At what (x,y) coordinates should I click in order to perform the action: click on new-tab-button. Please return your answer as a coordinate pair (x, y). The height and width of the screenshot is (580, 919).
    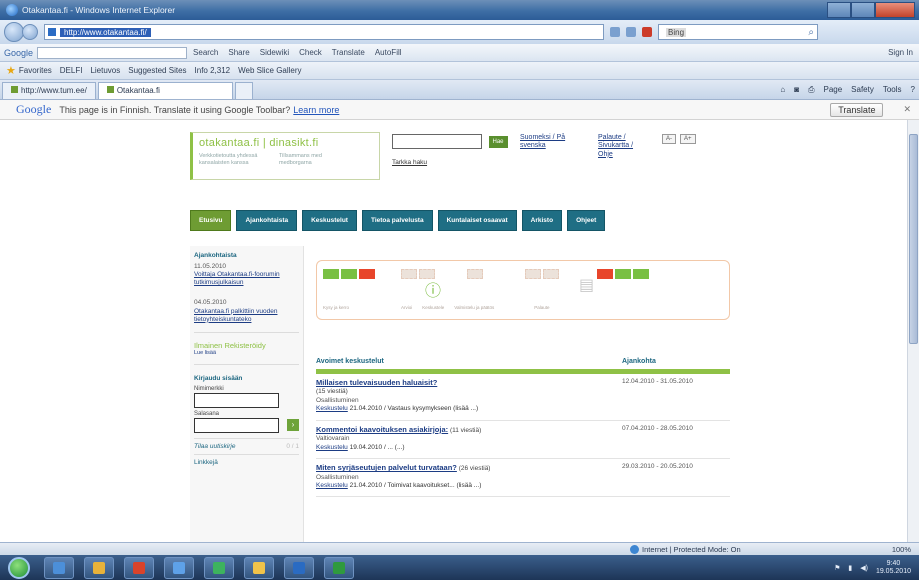
    Looking at the image, I should click on (243, 90).